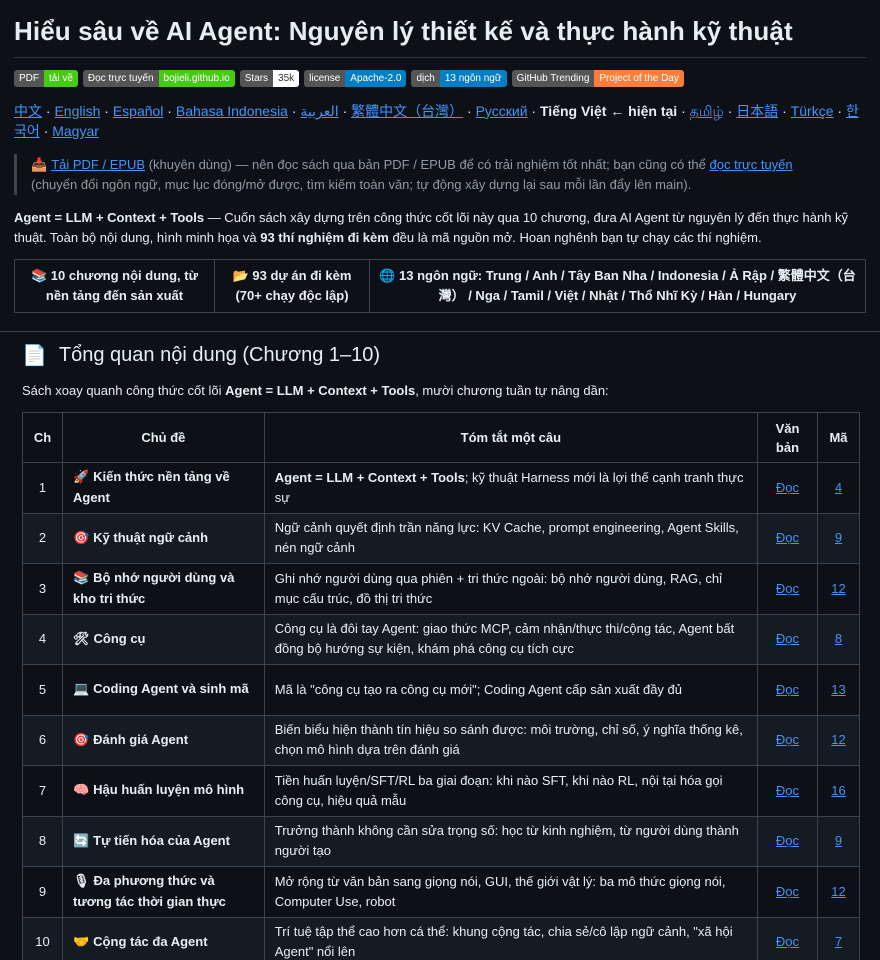 The width and height of the screenshot is (880, 960). What do you see at coordinates (39, 165) in the screenshot?
I see `download-icon: 📥` at bounding box center [39, 165].